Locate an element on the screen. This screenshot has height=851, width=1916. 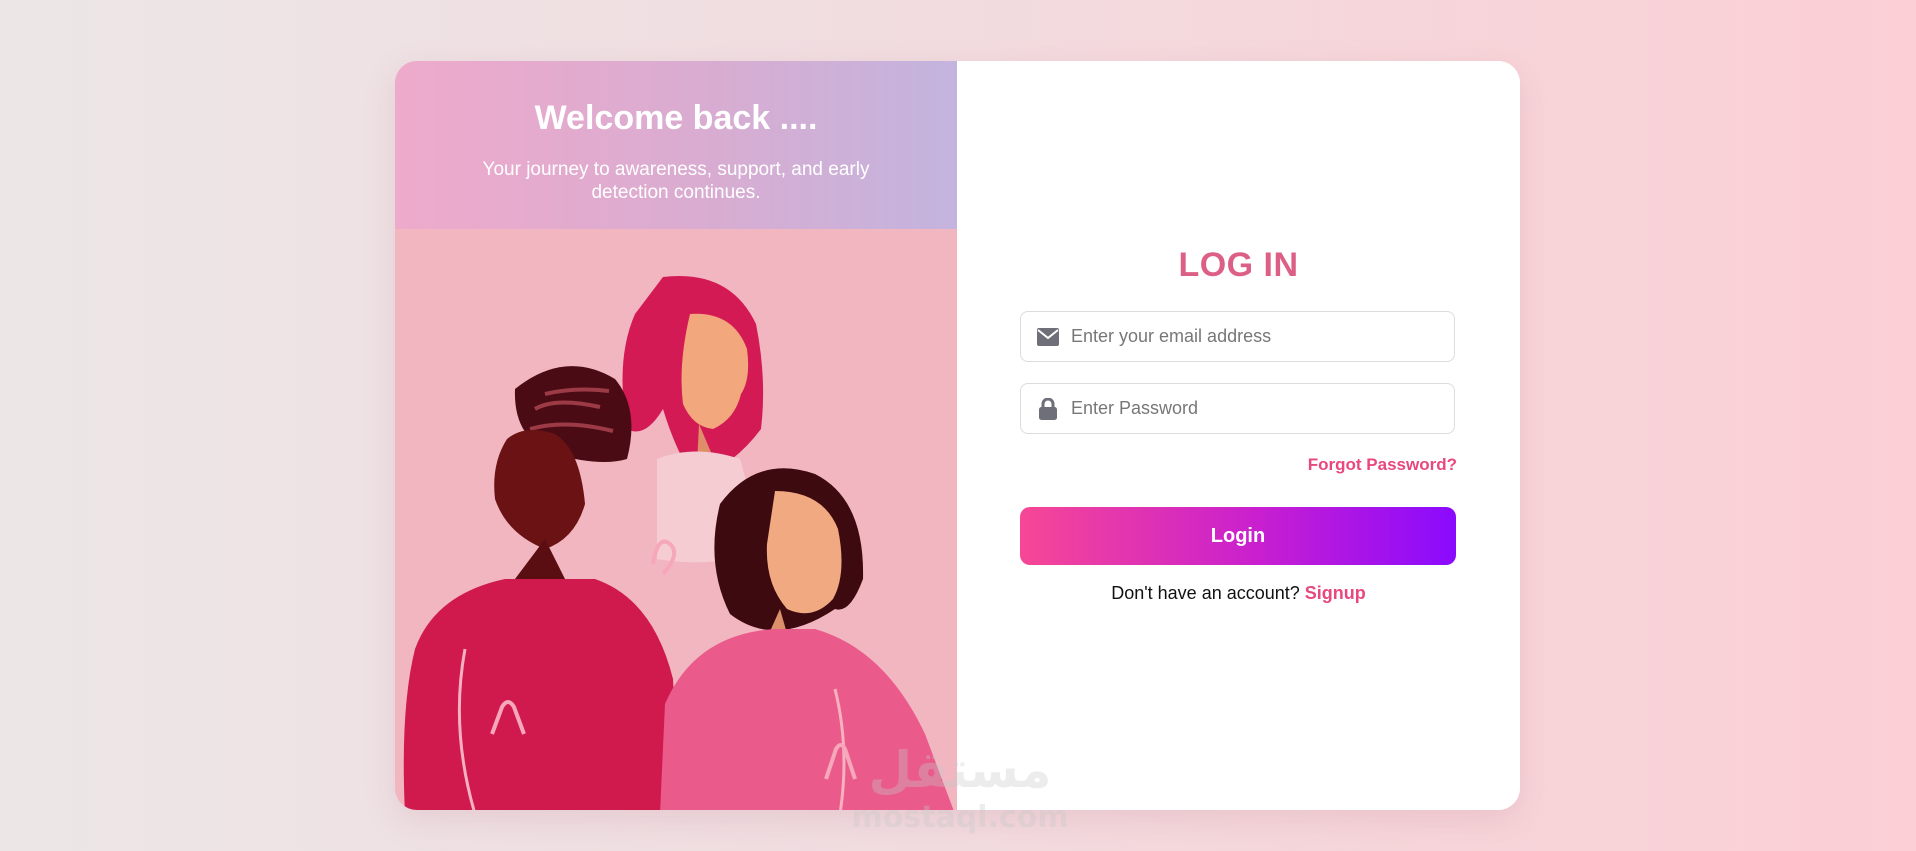
signup-row: Don't have an account? Signup is located at coordinates (1238, 593).